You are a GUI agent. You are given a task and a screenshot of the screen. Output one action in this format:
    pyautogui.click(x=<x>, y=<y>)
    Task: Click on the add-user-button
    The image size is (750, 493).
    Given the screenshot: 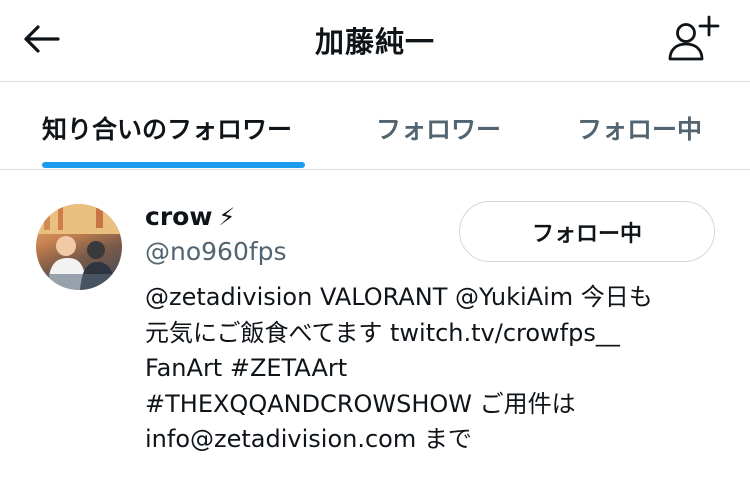 What is the action you would take?
    pyautogui.click(x=693, y=38)
    